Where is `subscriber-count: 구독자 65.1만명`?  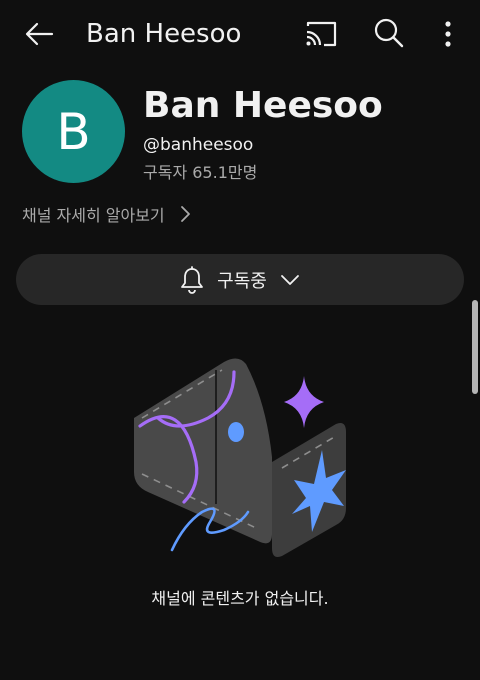 subscriber-count: 구독자 65.1만명 is located at coordinates (200, 172).